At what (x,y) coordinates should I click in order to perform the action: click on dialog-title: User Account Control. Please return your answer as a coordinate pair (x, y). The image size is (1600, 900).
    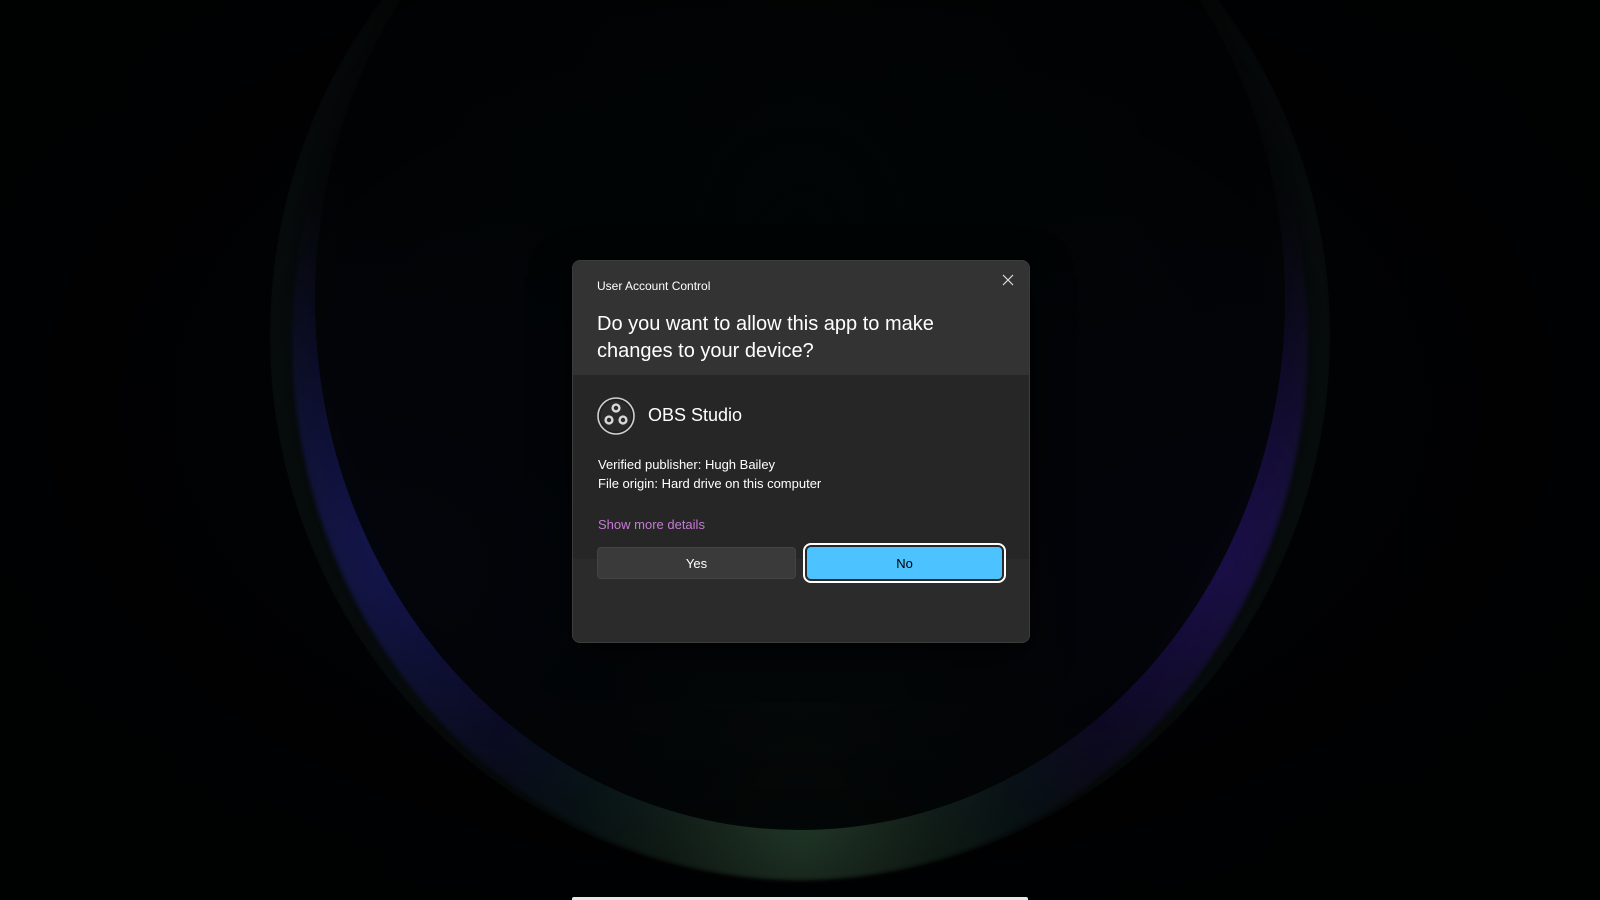
    Looking at the image, I should click on (654, 286).